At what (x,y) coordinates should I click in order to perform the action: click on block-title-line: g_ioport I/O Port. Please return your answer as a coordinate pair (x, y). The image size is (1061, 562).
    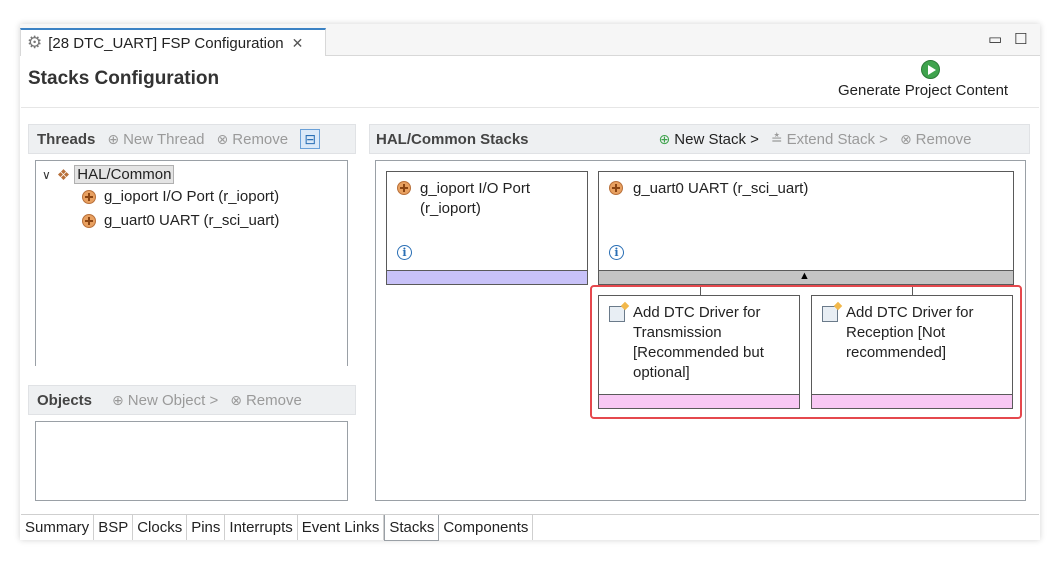
    Looking at the image, I should click on (475, 188).